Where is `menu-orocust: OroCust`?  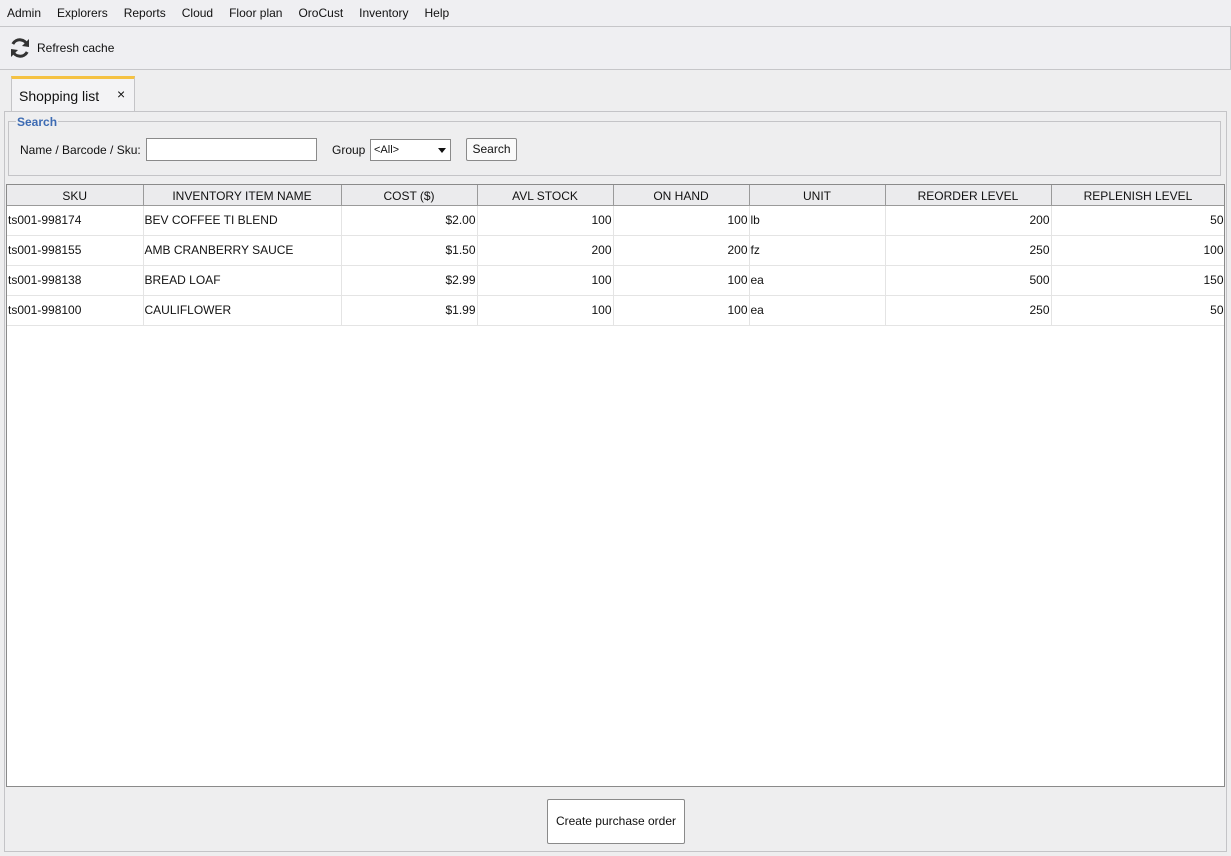 menu-orocust: OroCust is located at coordinates (320, 13).